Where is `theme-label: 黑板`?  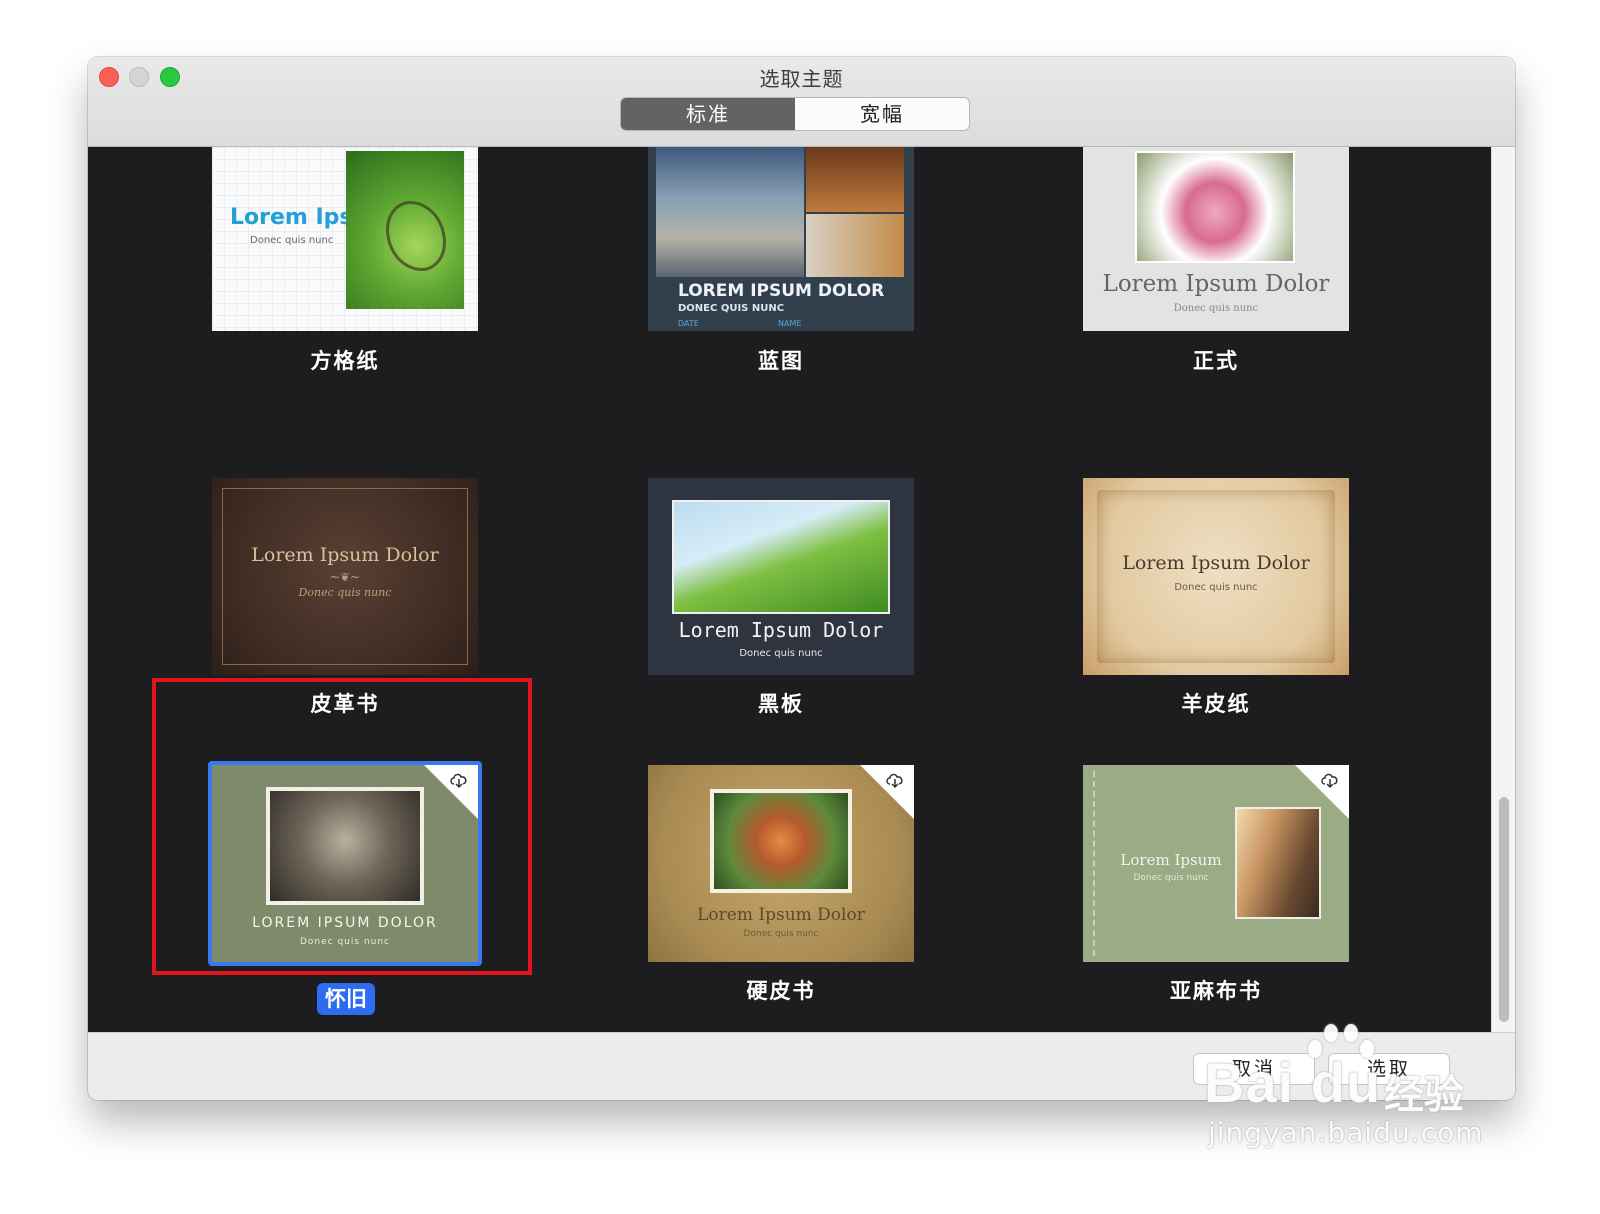 theme-label: 黑板 is located at coordinates (781, 704).